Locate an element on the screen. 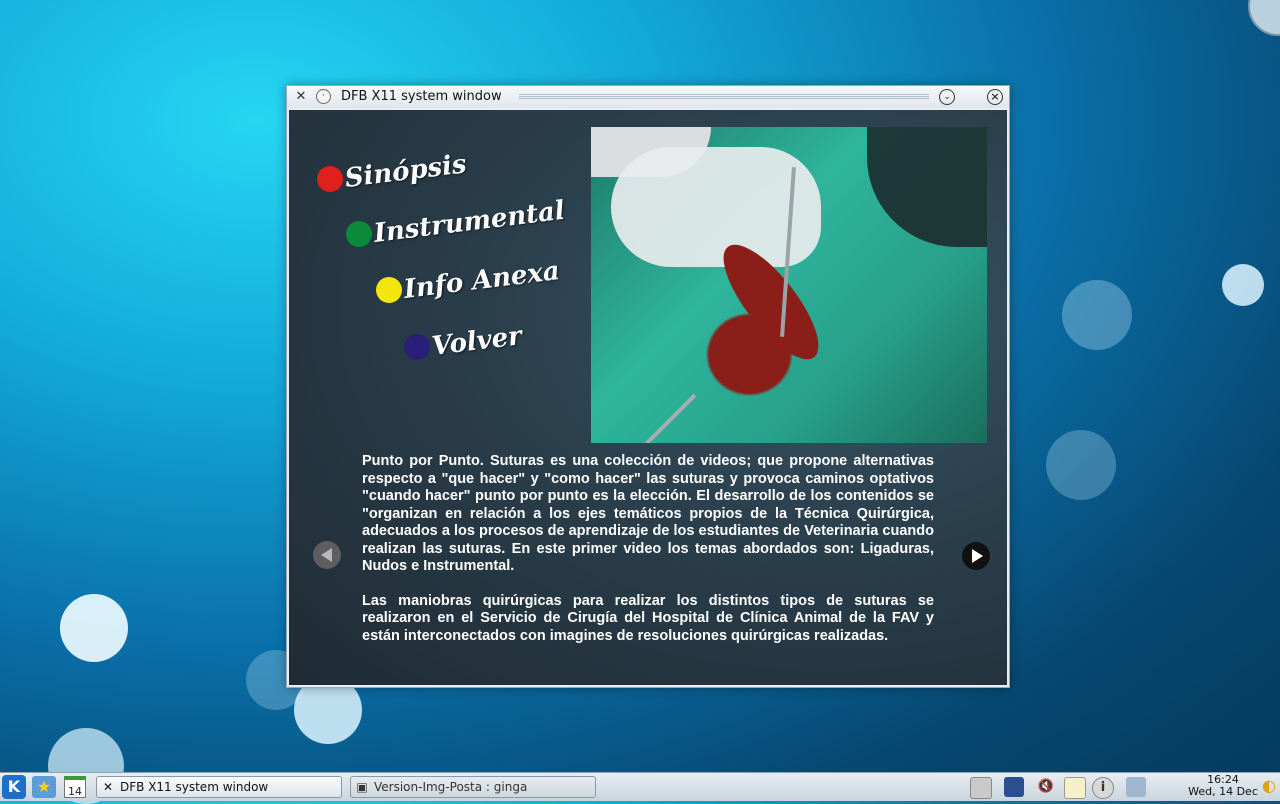  terminal-icon: ▣ is located at coordinates (362, 787).